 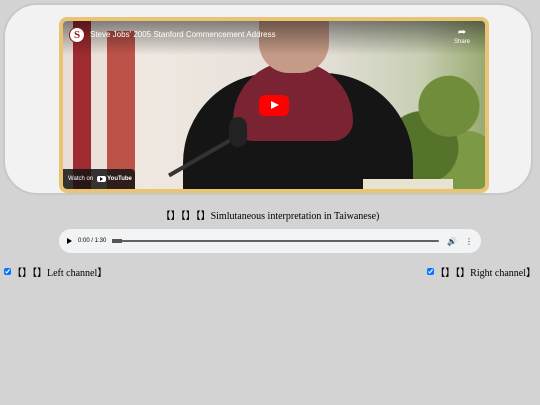 I want to click on youtube-logo-icon: YouTube, so click(x=114, y=179).